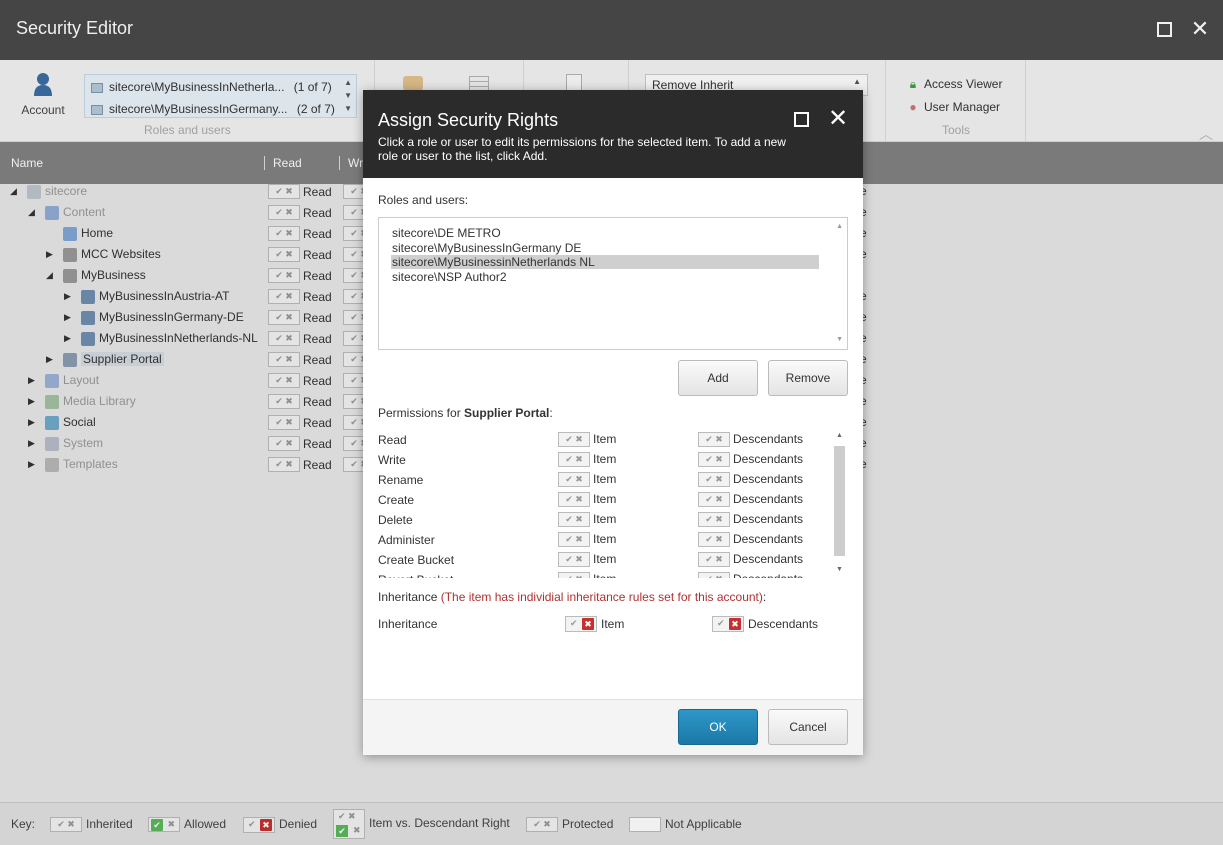 This screenshot has height=845, width=1223. What do you see at coordinates (392, 440) in the screenshot?
I see `permission-name: Read` at bounding box center [392, 440].